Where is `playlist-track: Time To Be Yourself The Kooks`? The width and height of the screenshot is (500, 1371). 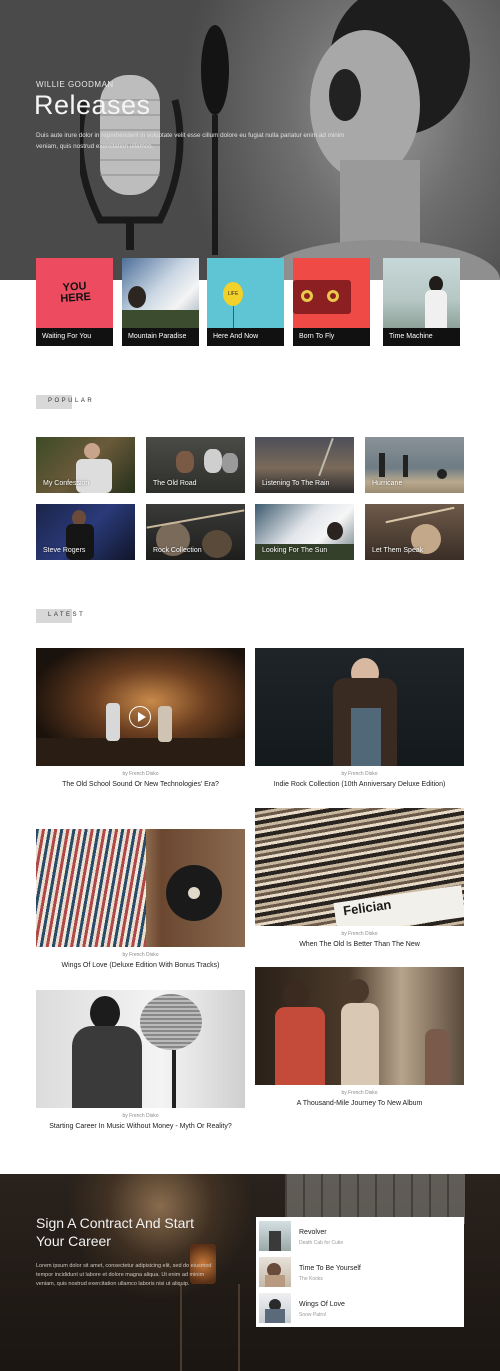
playlist-track: Time To Be Yourself The Kooks is located at coordinates (360, 1275).